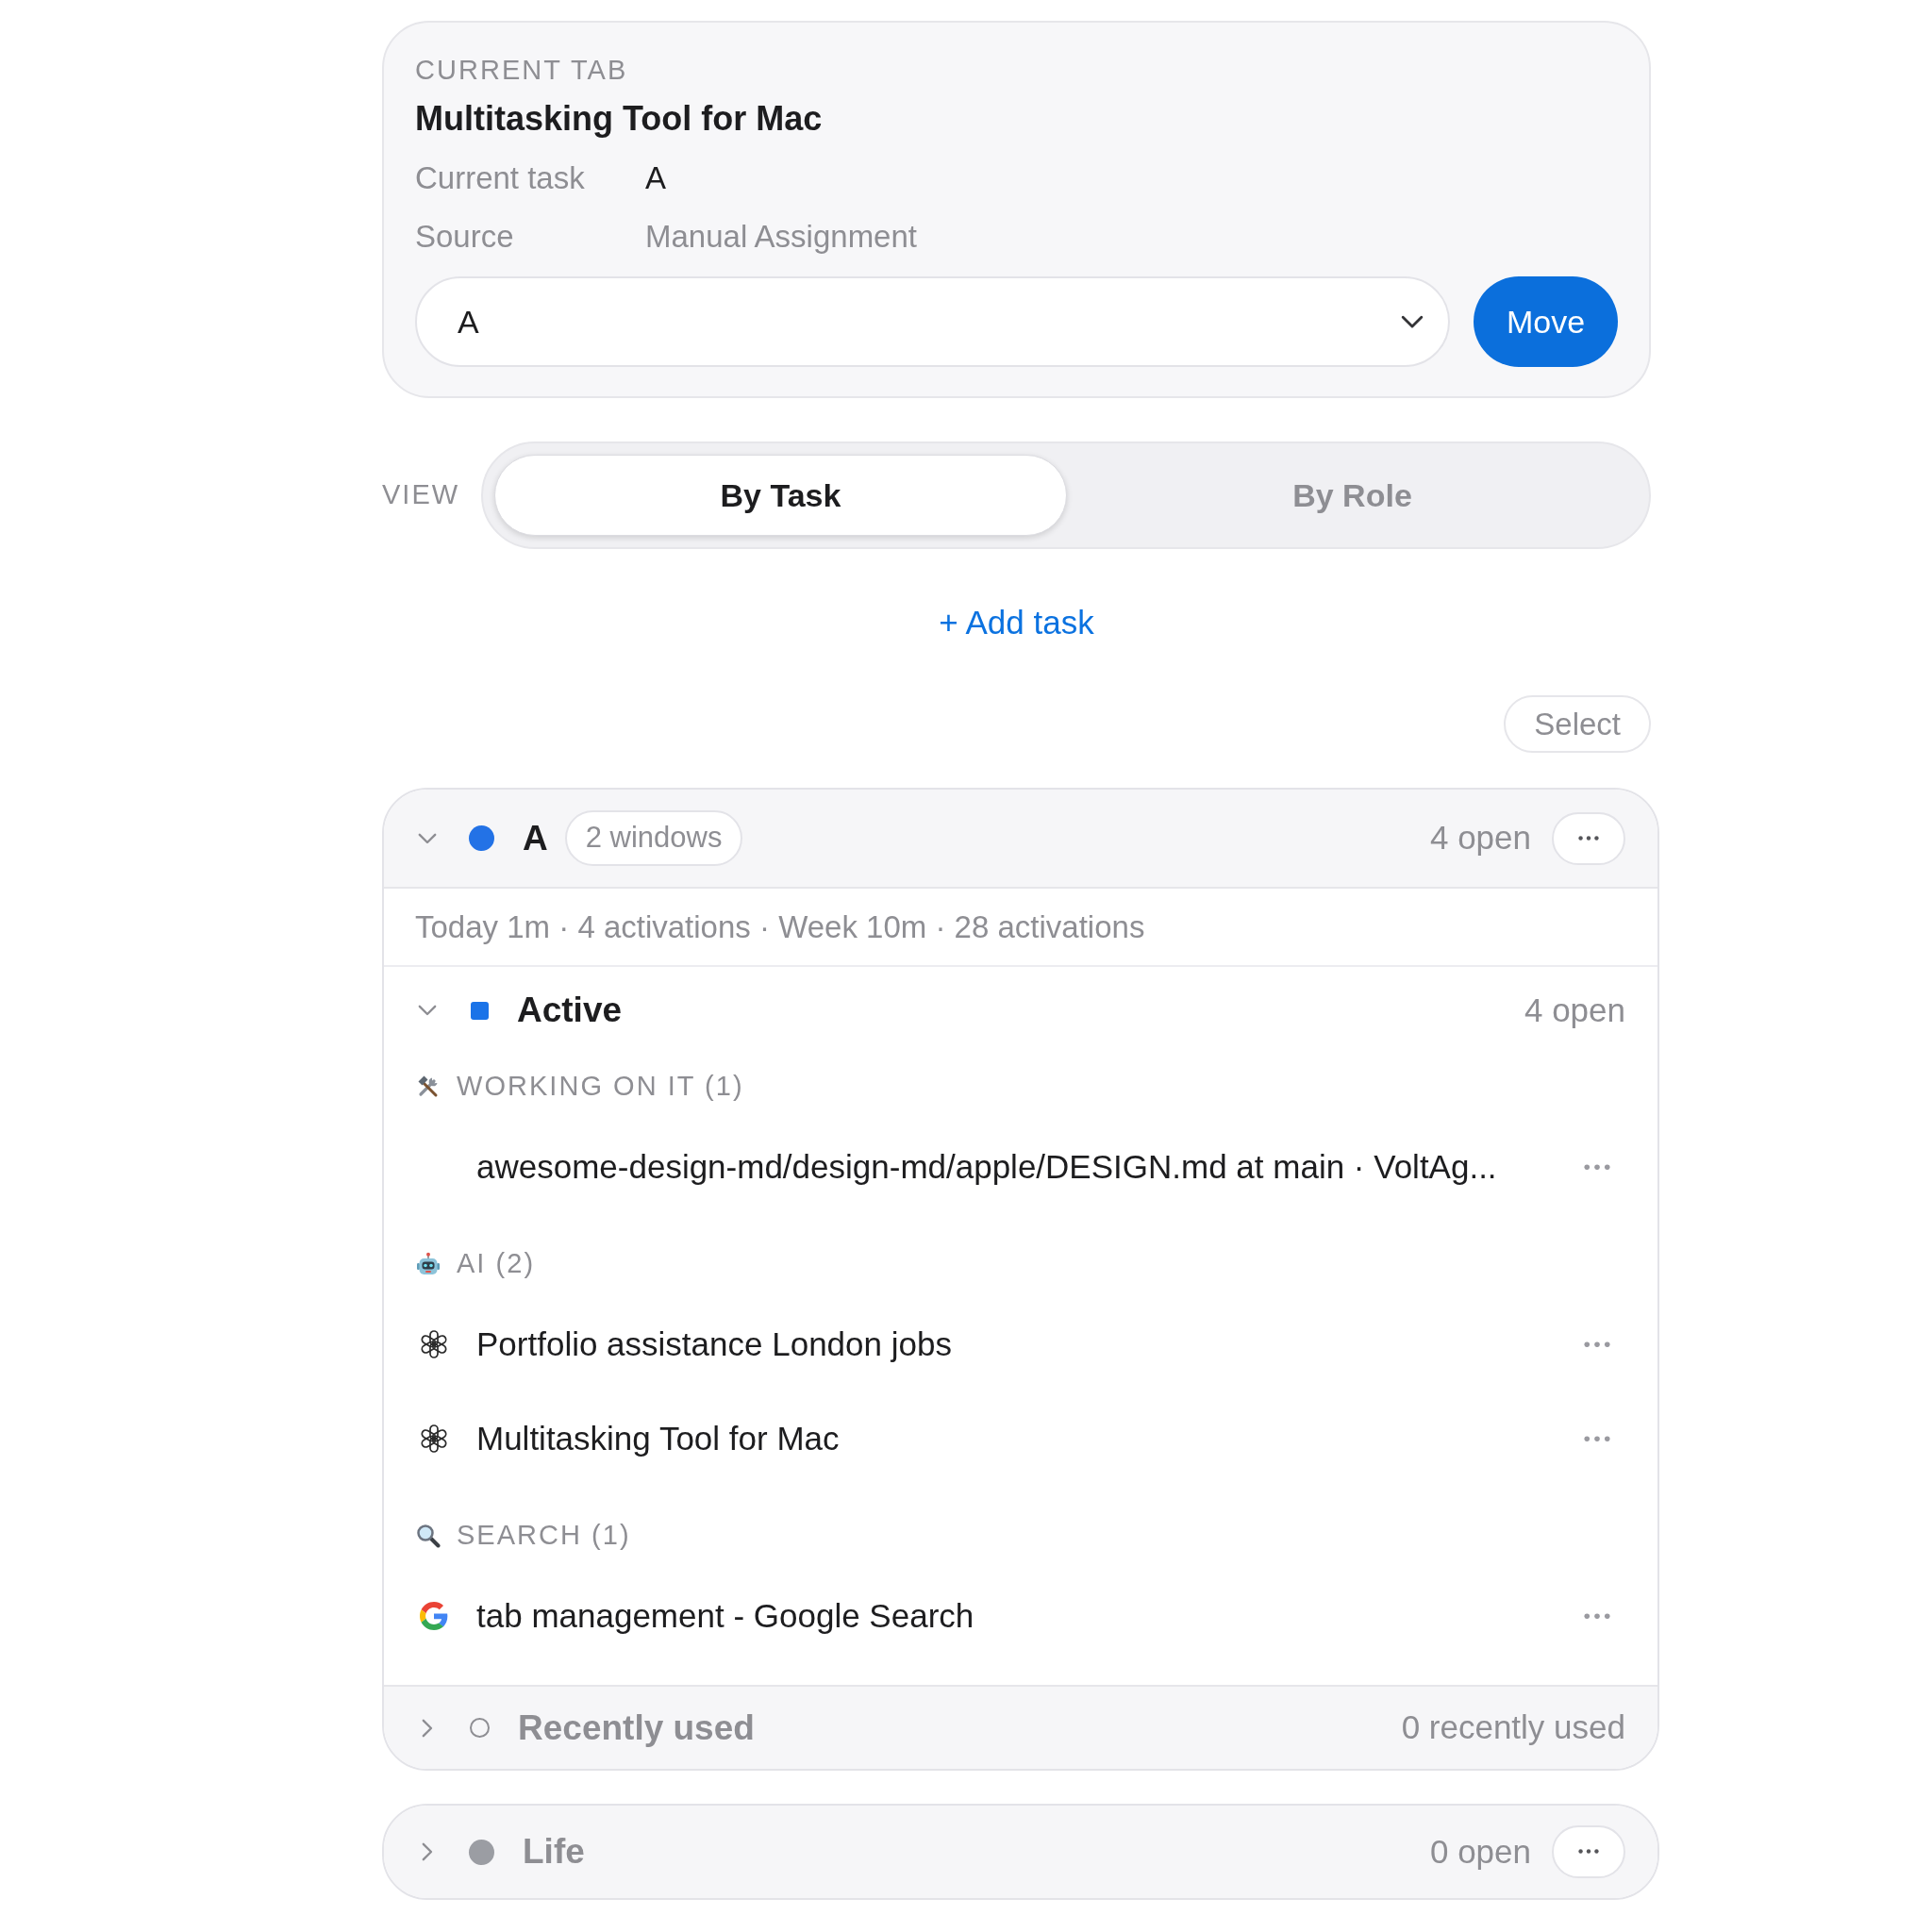 The image size is (1932, 1932). What do you see at coordinates (1480, 838) in the screenshot?
I see `open-count: 4 open` at bounding box center [1480, 838].